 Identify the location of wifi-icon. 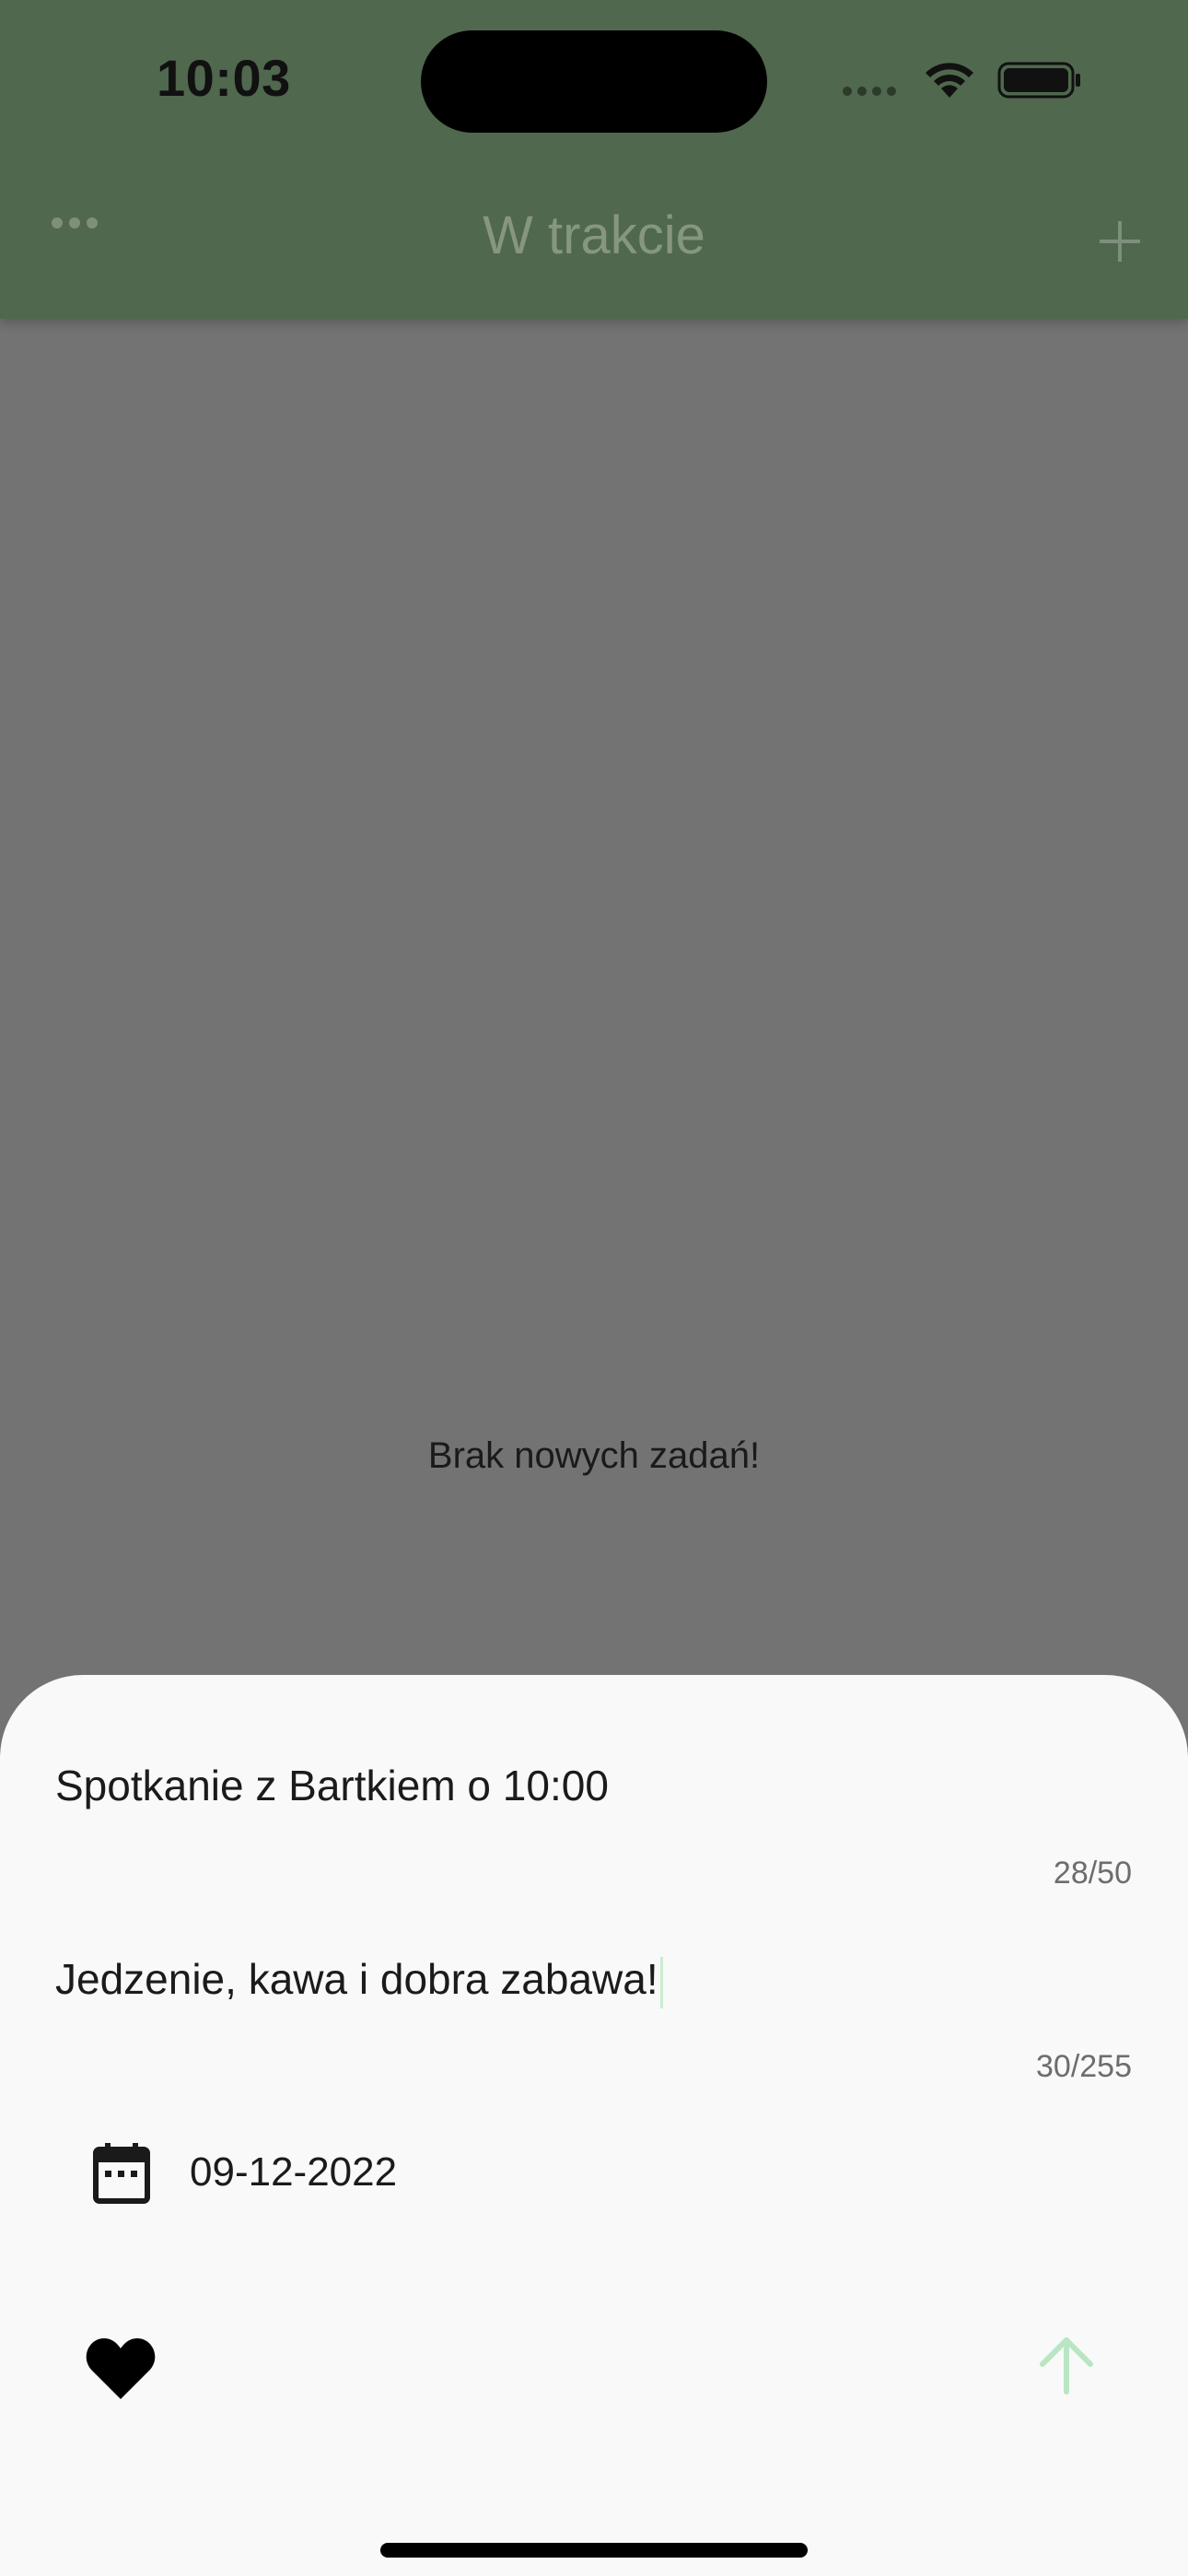
(949, 80).